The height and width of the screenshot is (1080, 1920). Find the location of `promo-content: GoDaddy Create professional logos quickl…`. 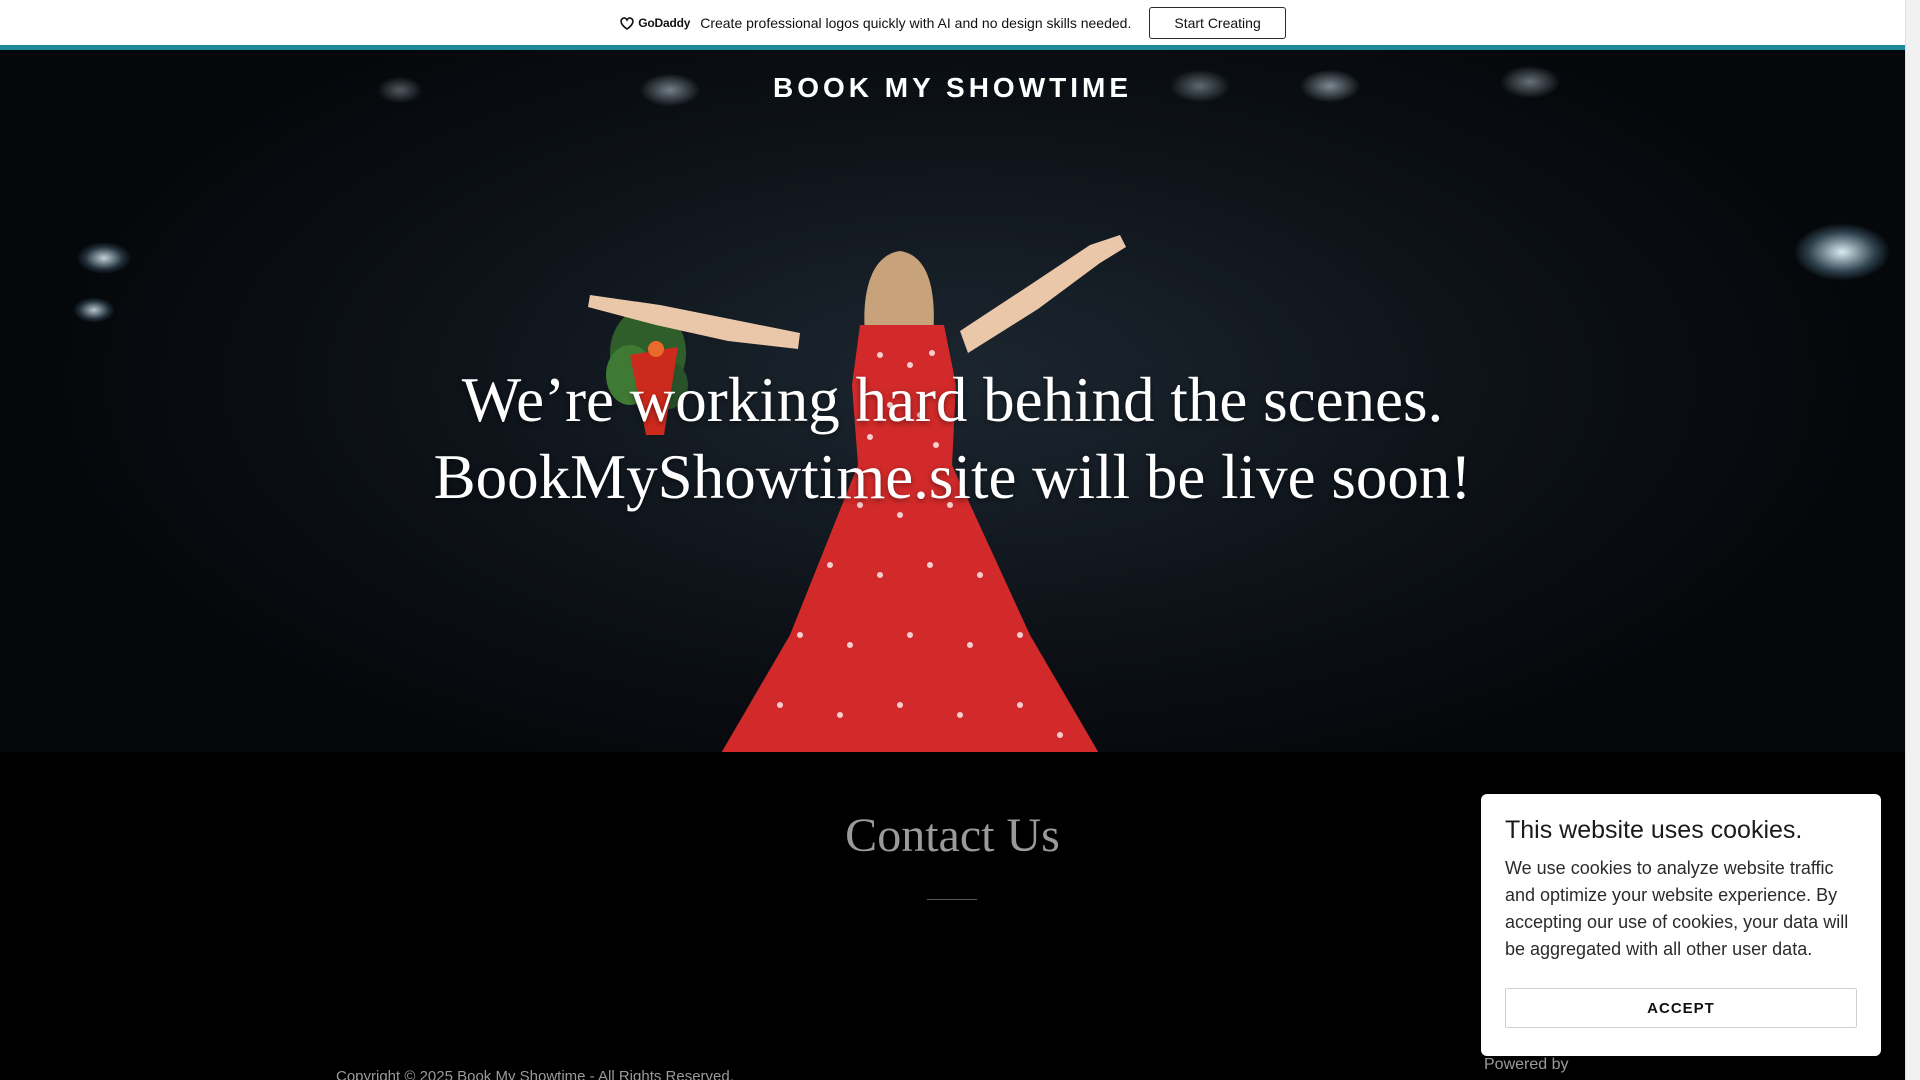

promo-content: GoDaddy Create professional logos quickl… is located at coordinates (952, 22).